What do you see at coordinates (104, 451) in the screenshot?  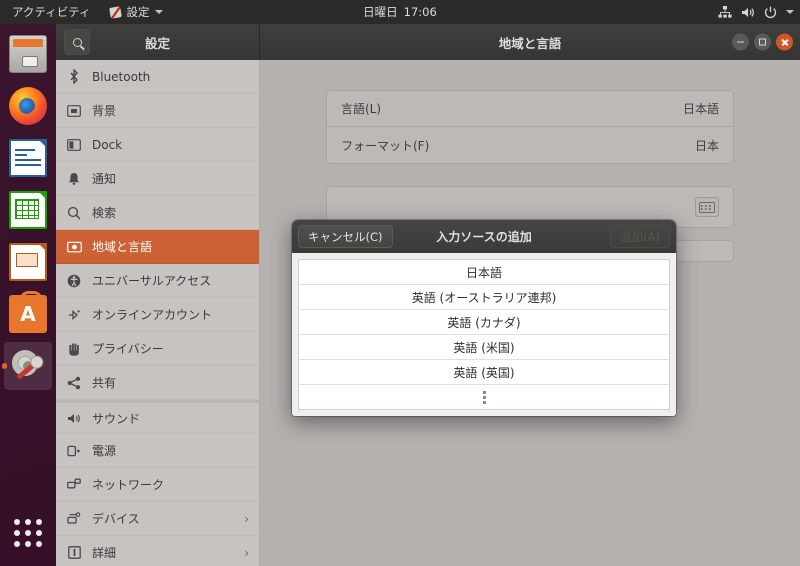 I see `sidebar-item-label: 電源` at bounding box center [104, 451].